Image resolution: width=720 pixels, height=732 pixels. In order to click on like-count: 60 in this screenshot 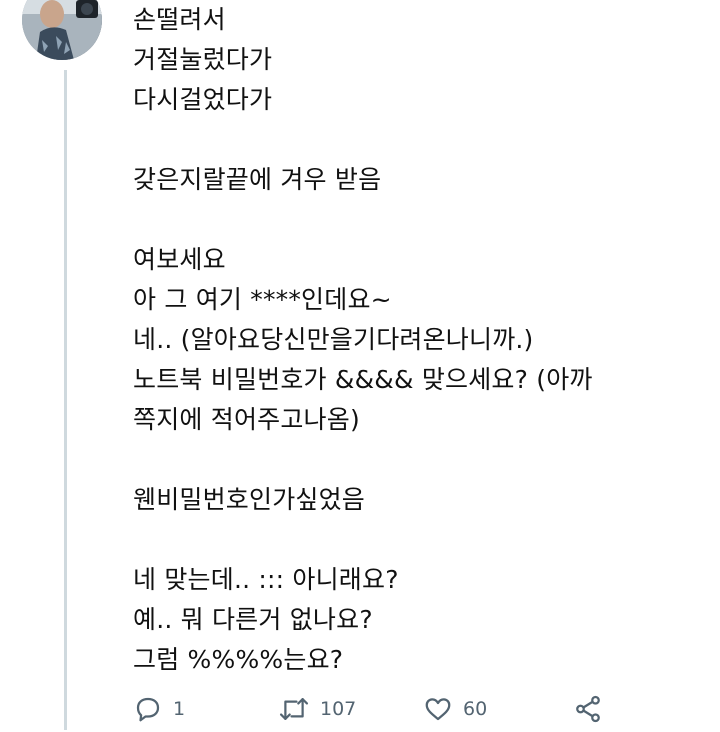, I will do `click(475, 709)`.